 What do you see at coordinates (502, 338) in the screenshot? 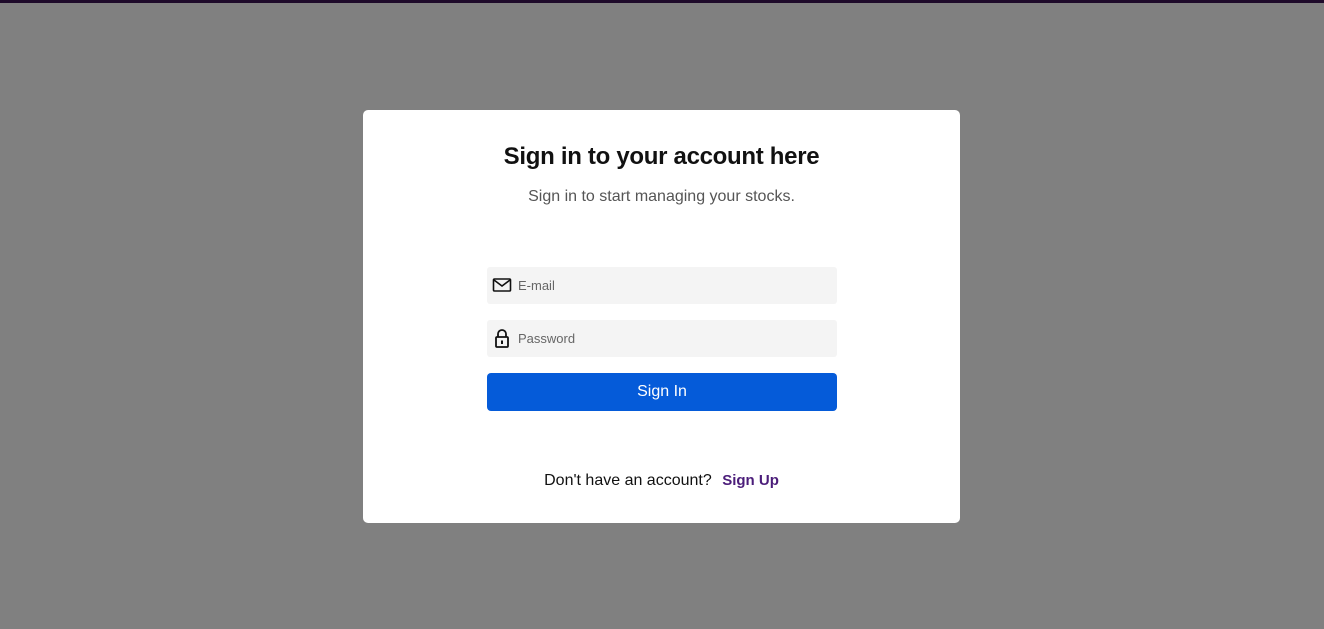
I see `lock-icon` at bounding box center [502, 338].